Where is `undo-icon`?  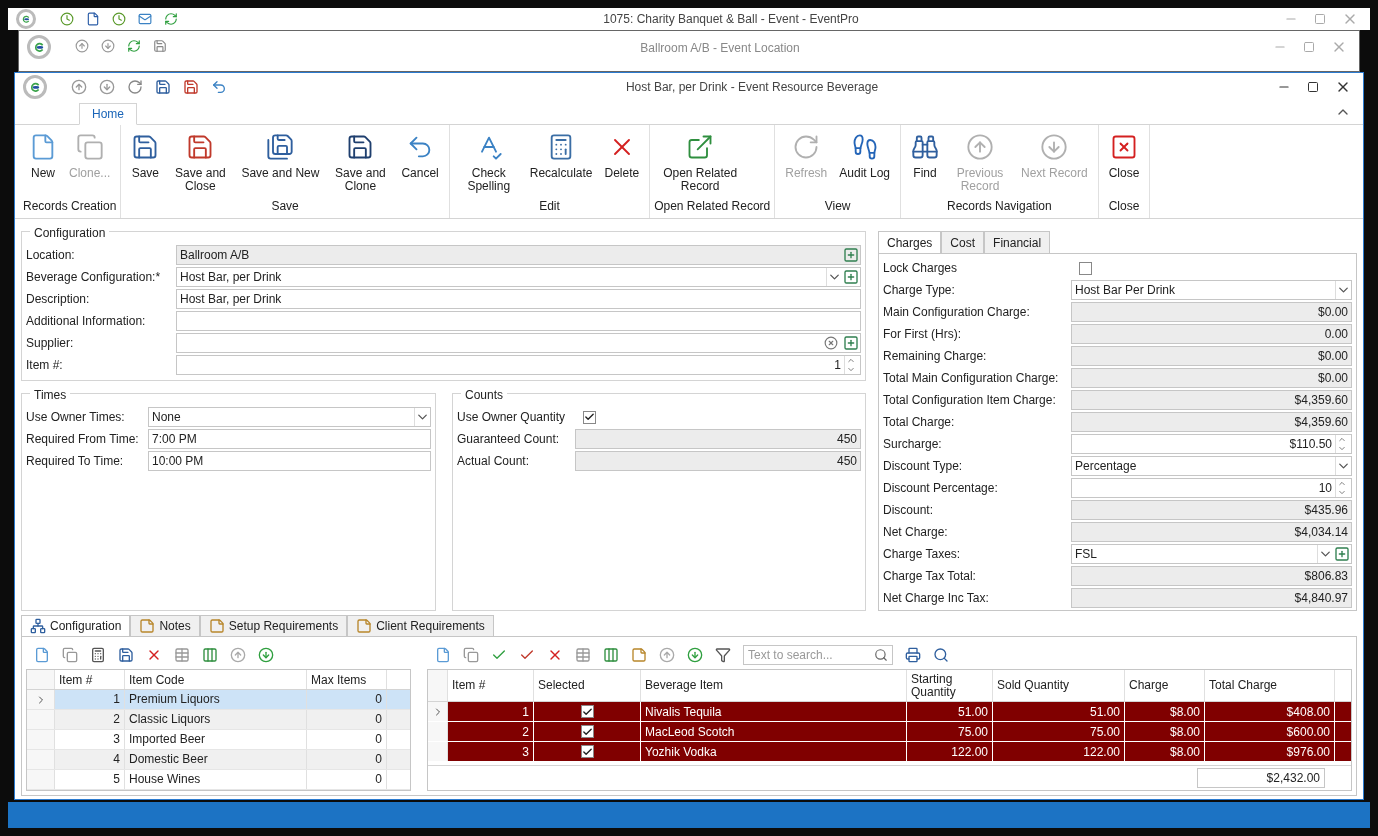 undo-icon is located at coordinates (219, 87).